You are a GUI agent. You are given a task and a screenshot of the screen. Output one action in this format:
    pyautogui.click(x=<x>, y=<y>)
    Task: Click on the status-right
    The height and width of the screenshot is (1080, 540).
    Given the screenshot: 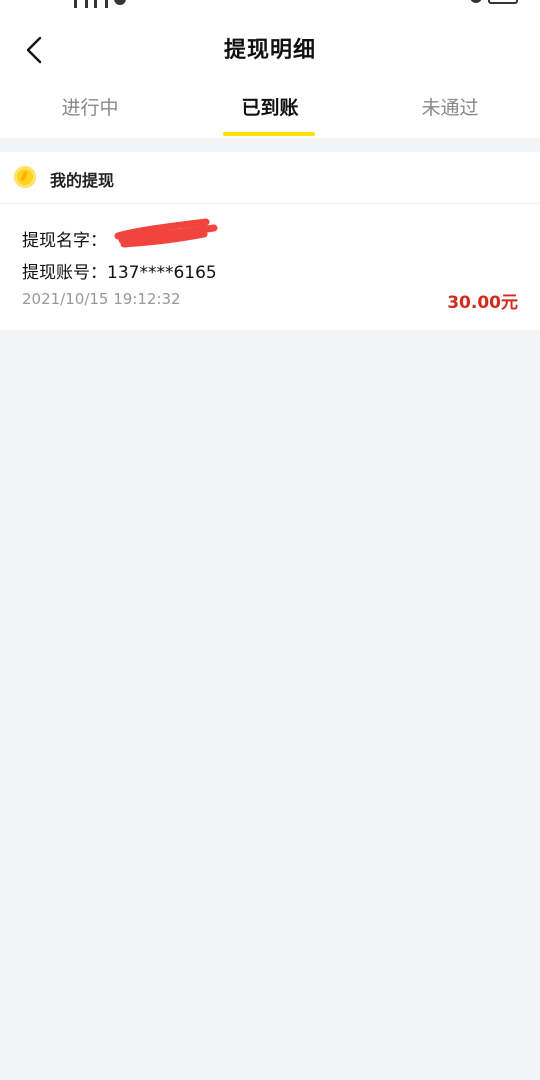 What is the action you would take?
    pyautogui.click(x=494, y=2)
    